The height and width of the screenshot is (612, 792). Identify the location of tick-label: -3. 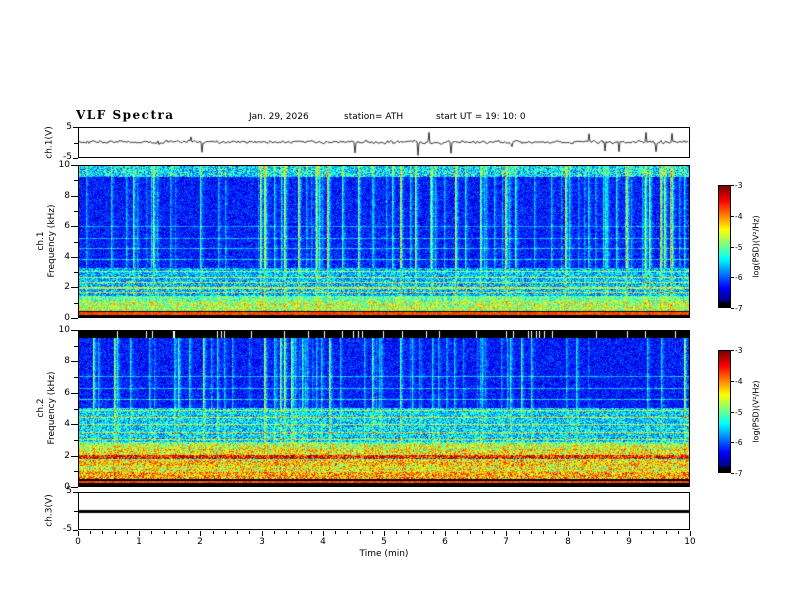
(739, 185).